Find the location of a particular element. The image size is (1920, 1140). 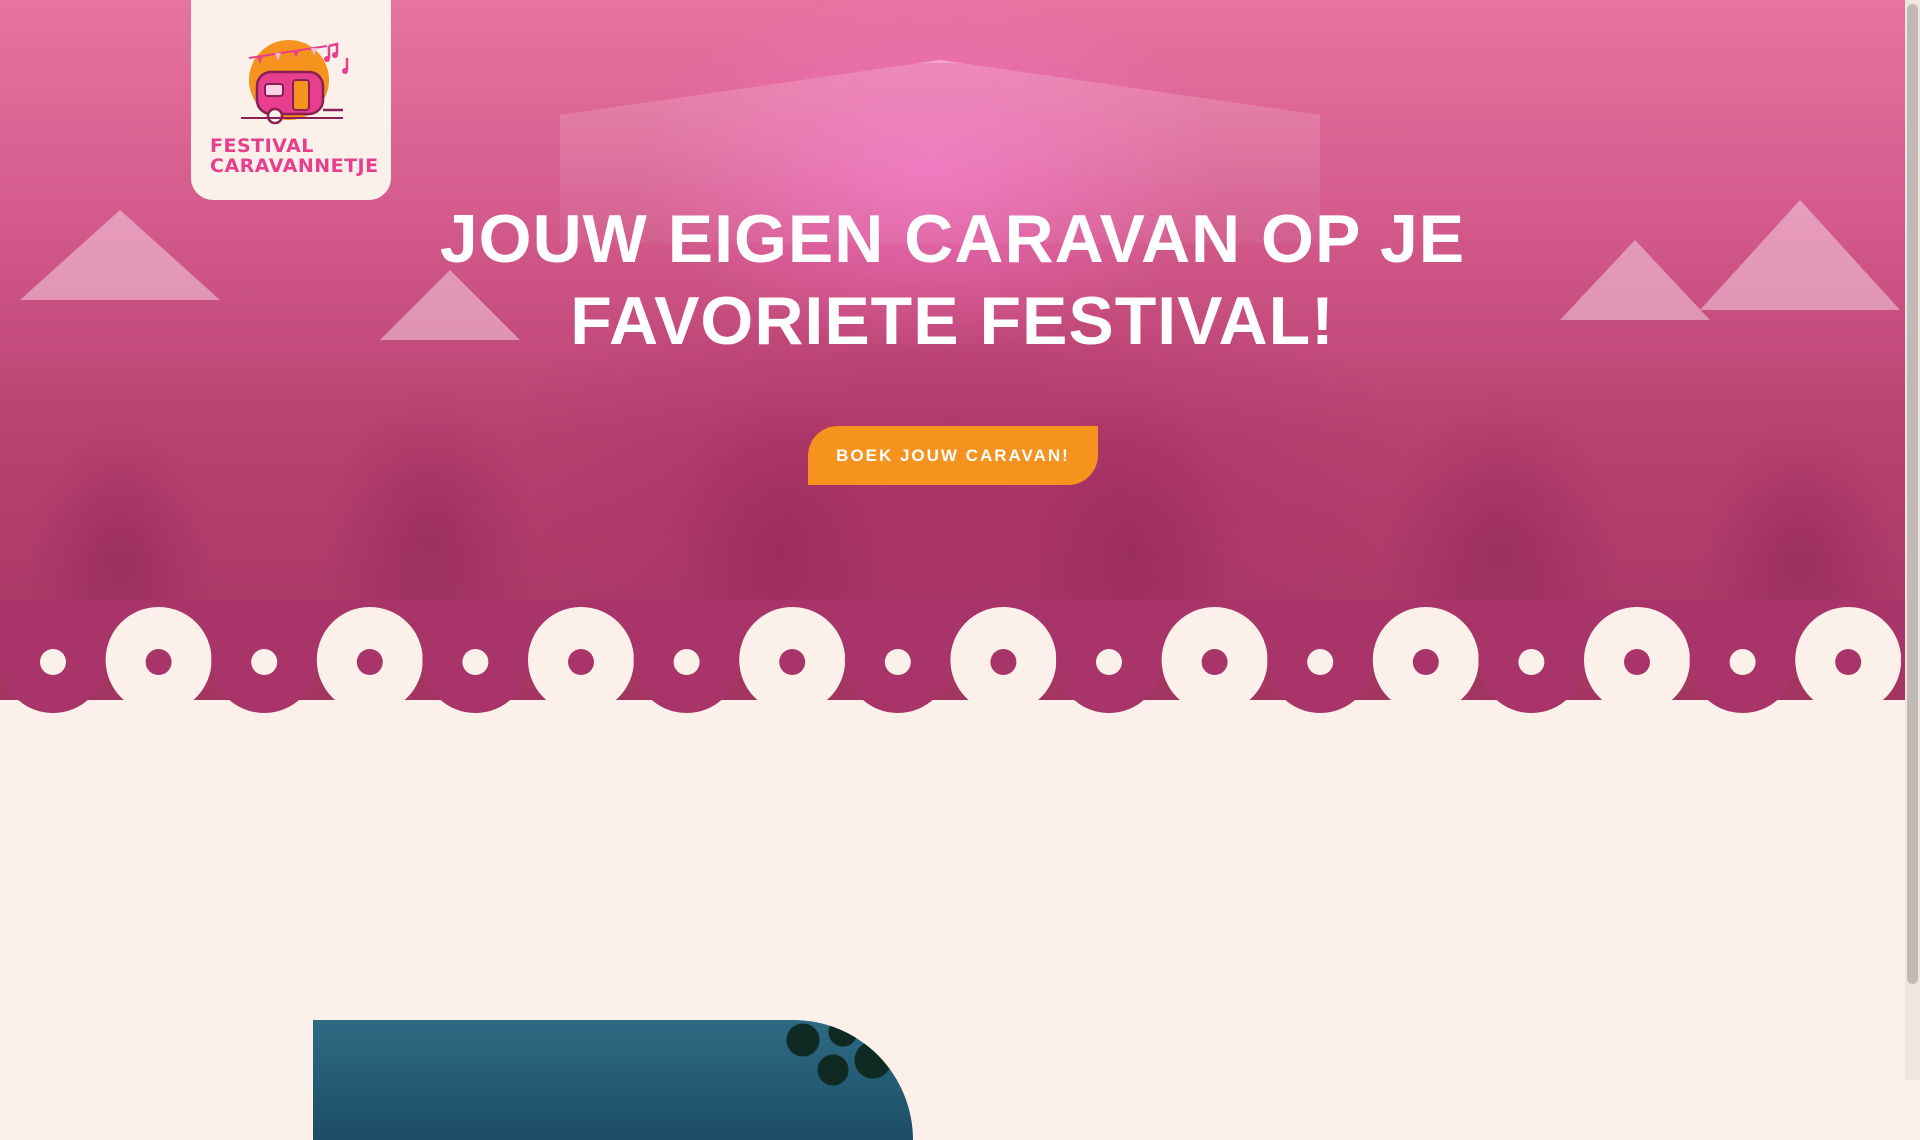

hero-tent-left is located at coordinates (120, 255).